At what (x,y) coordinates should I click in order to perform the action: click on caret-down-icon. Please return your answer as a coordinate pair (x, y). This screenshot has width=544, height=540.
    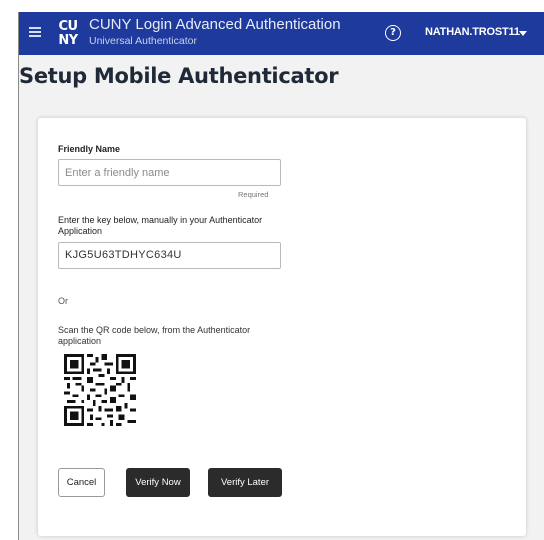
    Looking at the image, I should click on (523, 33).